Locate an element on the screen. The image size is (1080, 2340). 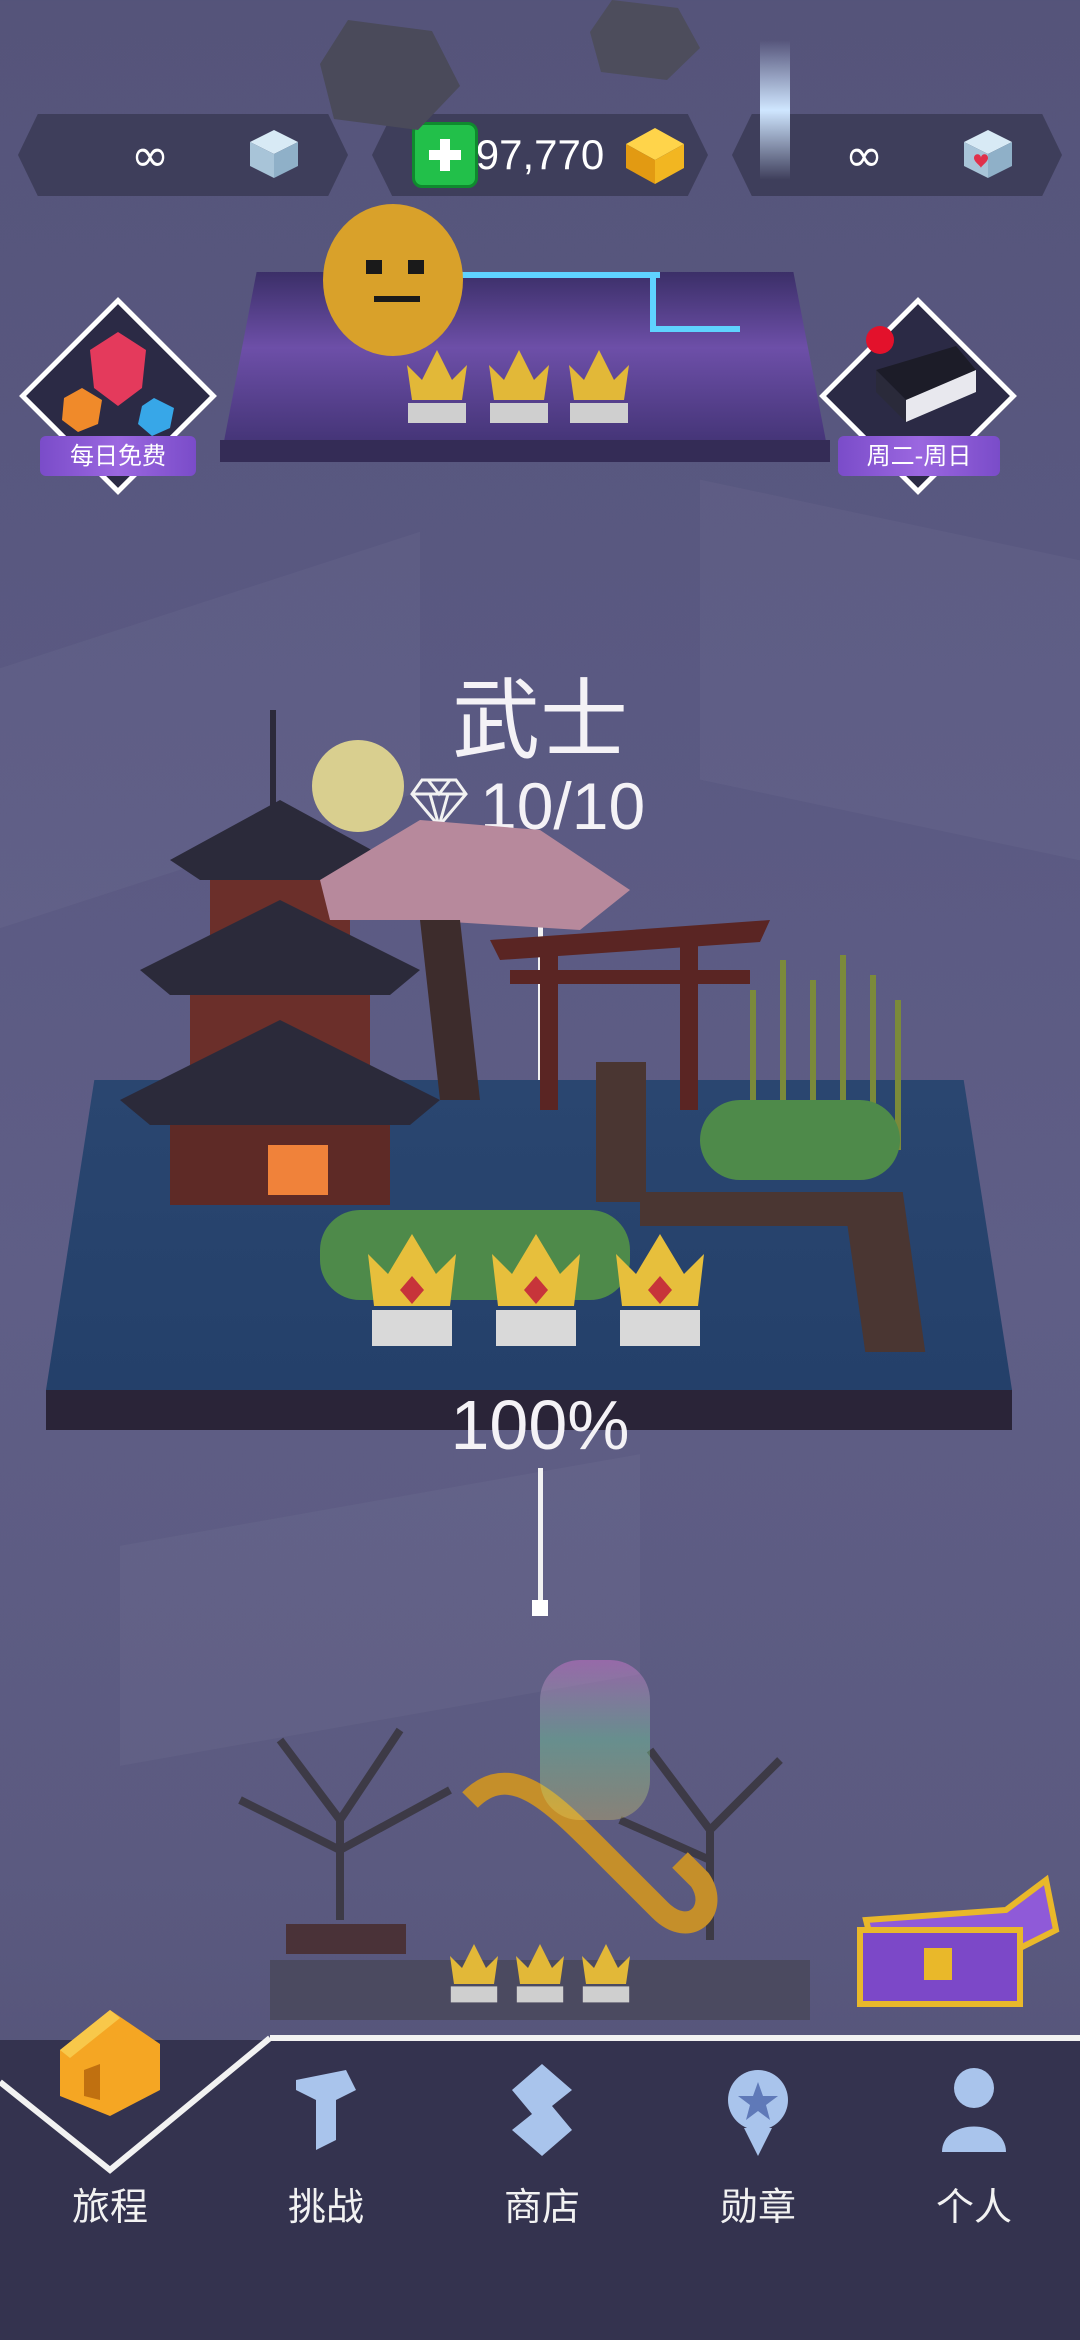
park-bench is located at coordinates (346, 1939).